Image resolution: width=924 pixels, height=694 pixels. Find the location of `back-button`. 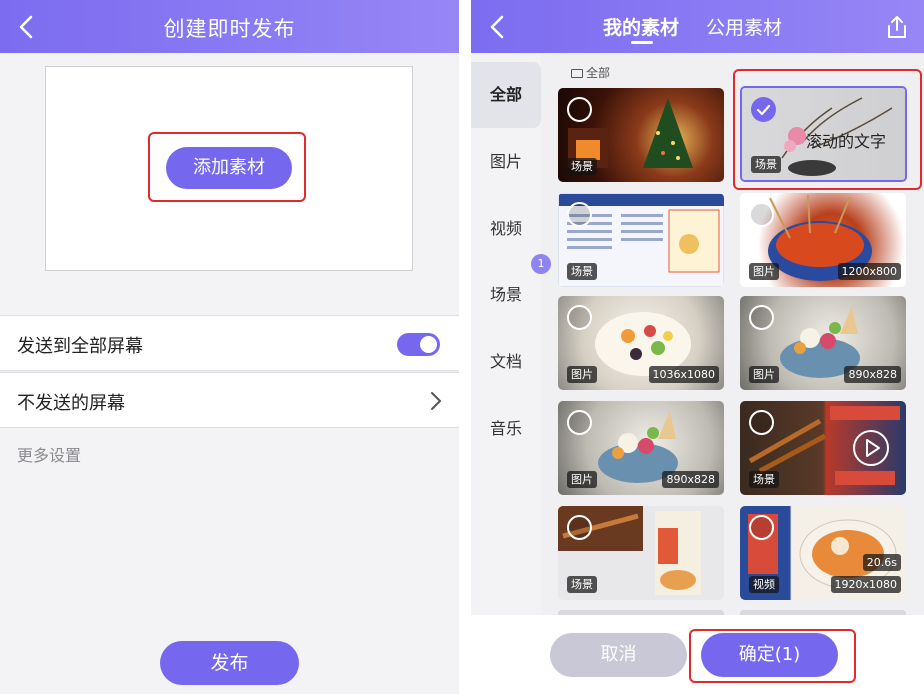

back-button is located at coordinates (498, 27).